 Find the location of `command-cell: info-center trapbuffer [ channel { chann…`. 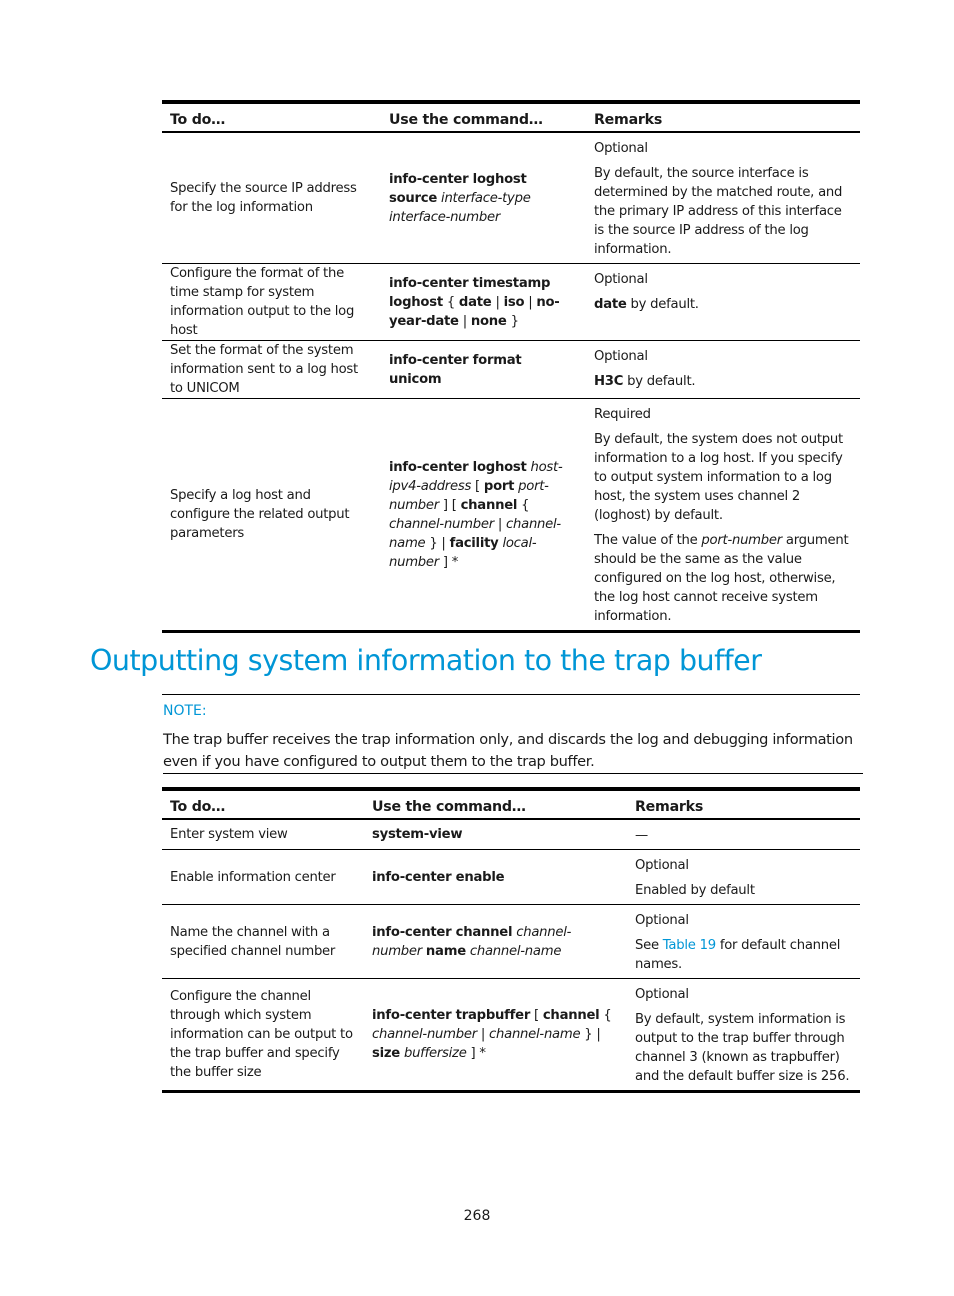

command-cell: info-center trapbuffer [ channel { chann… is located at coordinates (495, 1035).